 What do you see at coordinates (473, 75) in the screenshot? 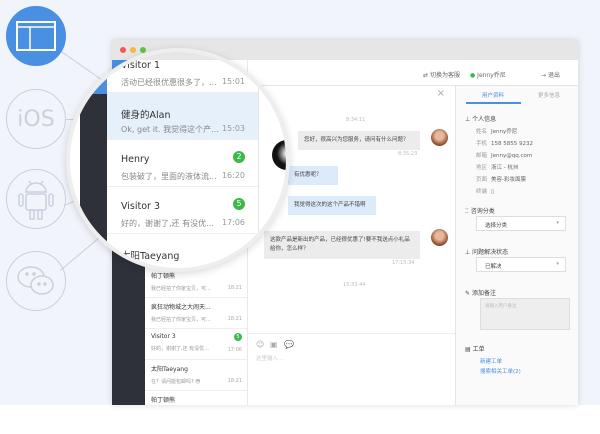
I see `online-status-icon: ●` at bounding box center [473, 75].